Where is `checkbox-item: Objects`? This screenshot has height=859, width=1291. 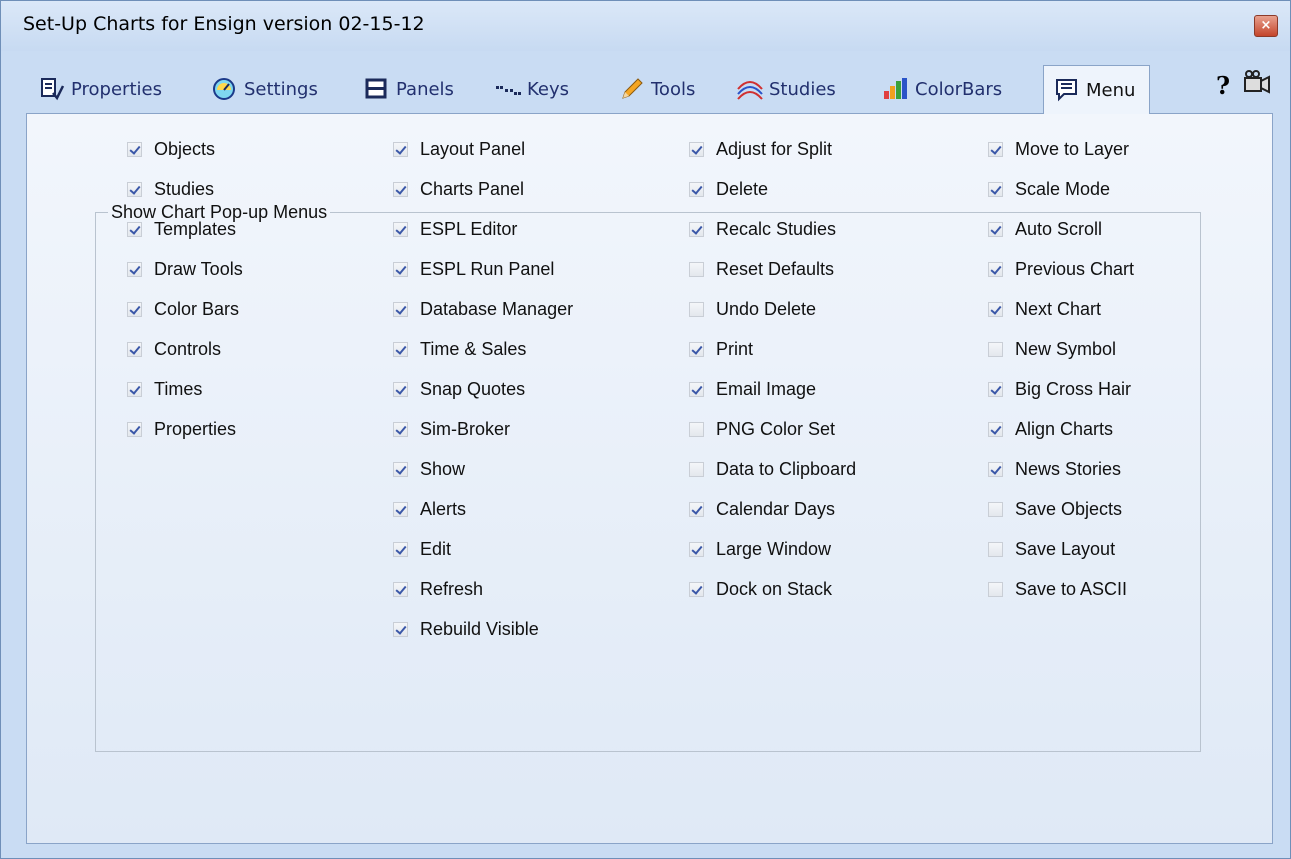
checkbox-item: Objects is located at coordinates (185, 149).